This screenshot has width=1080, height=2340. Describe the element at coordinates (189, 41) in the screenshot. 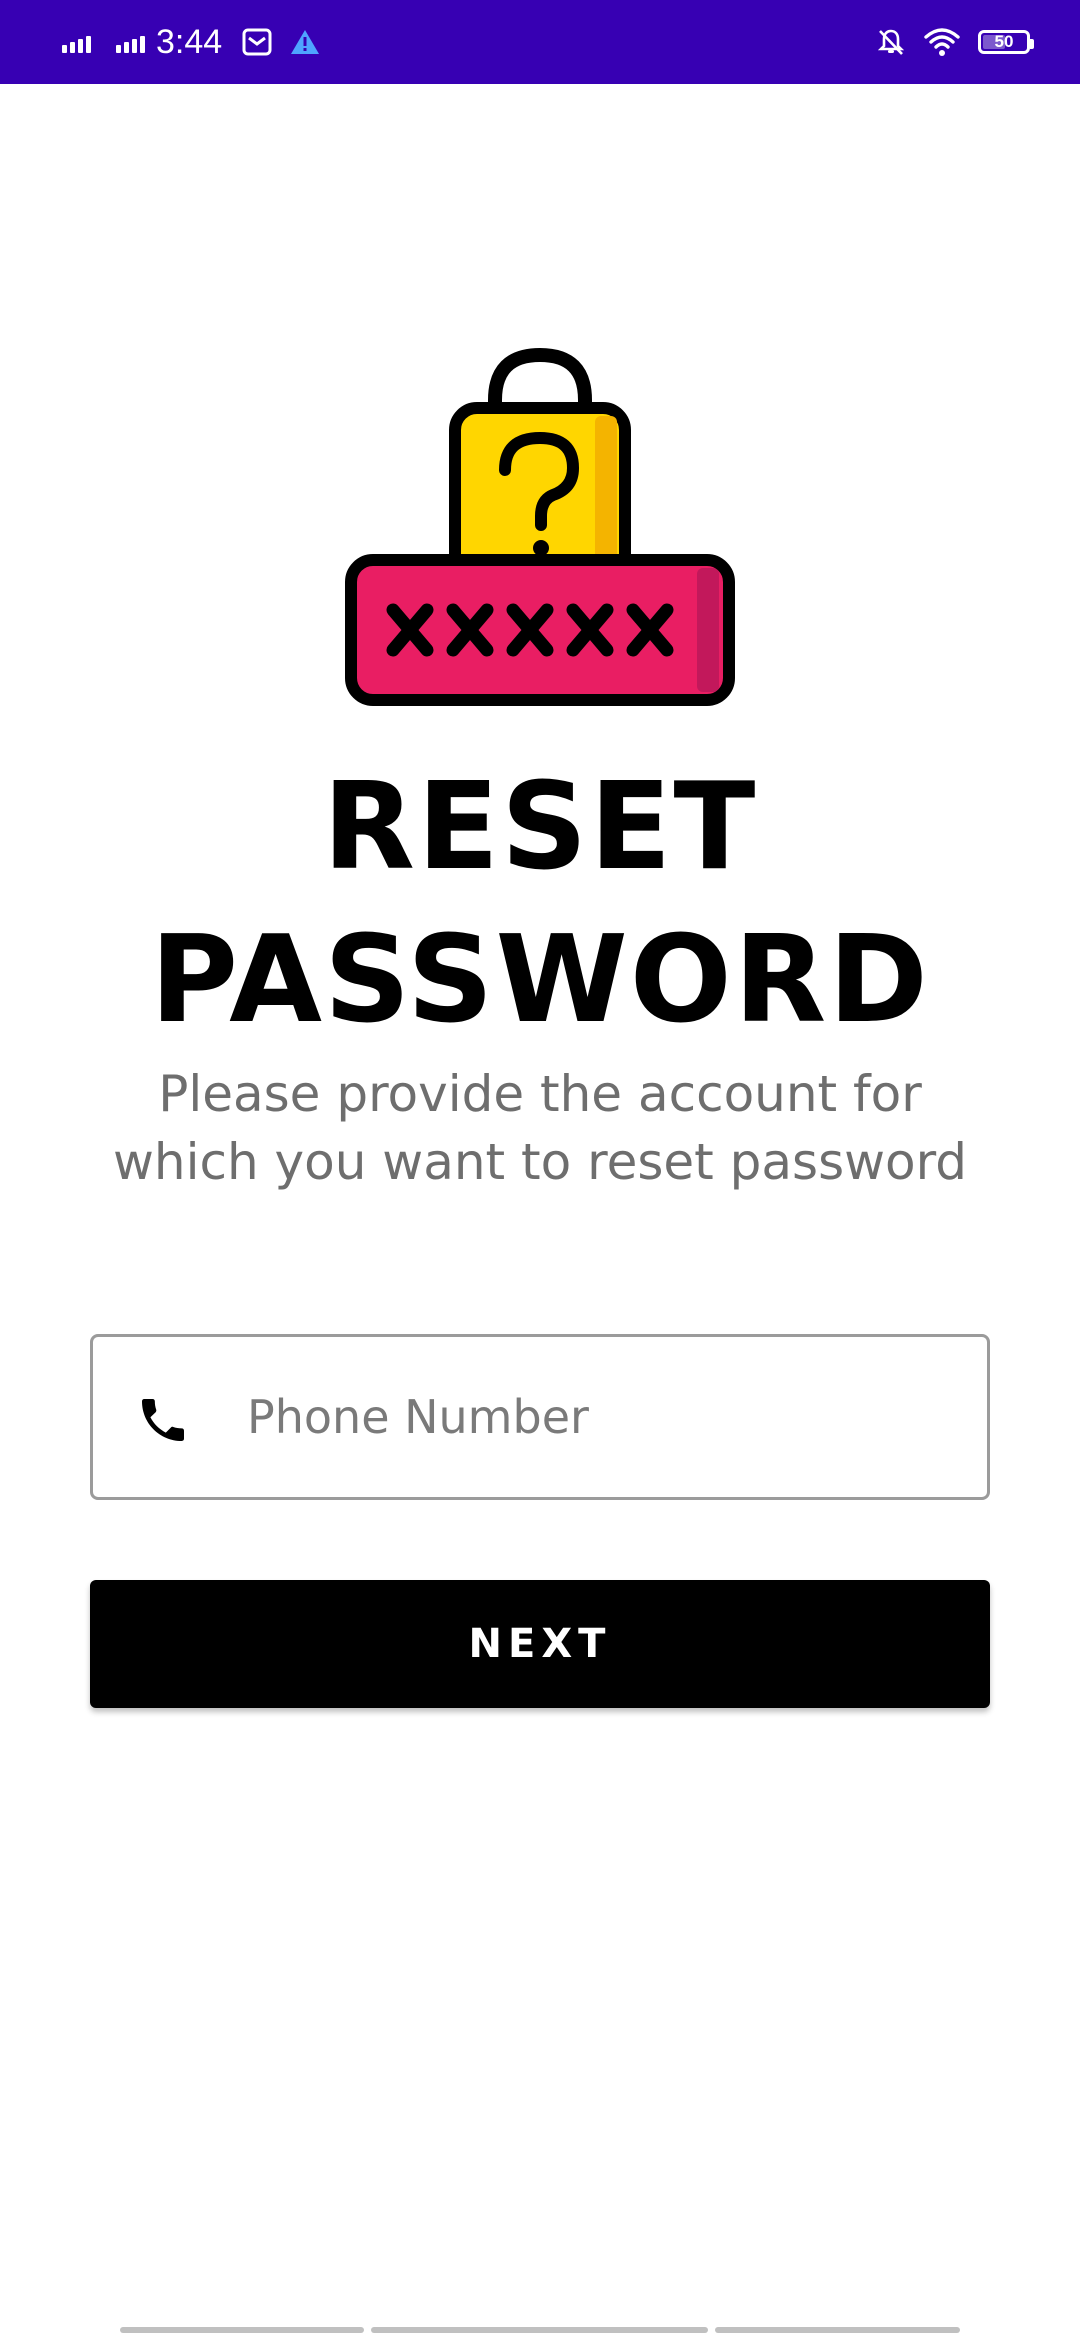

I see `status-time: 3:44` at that location.